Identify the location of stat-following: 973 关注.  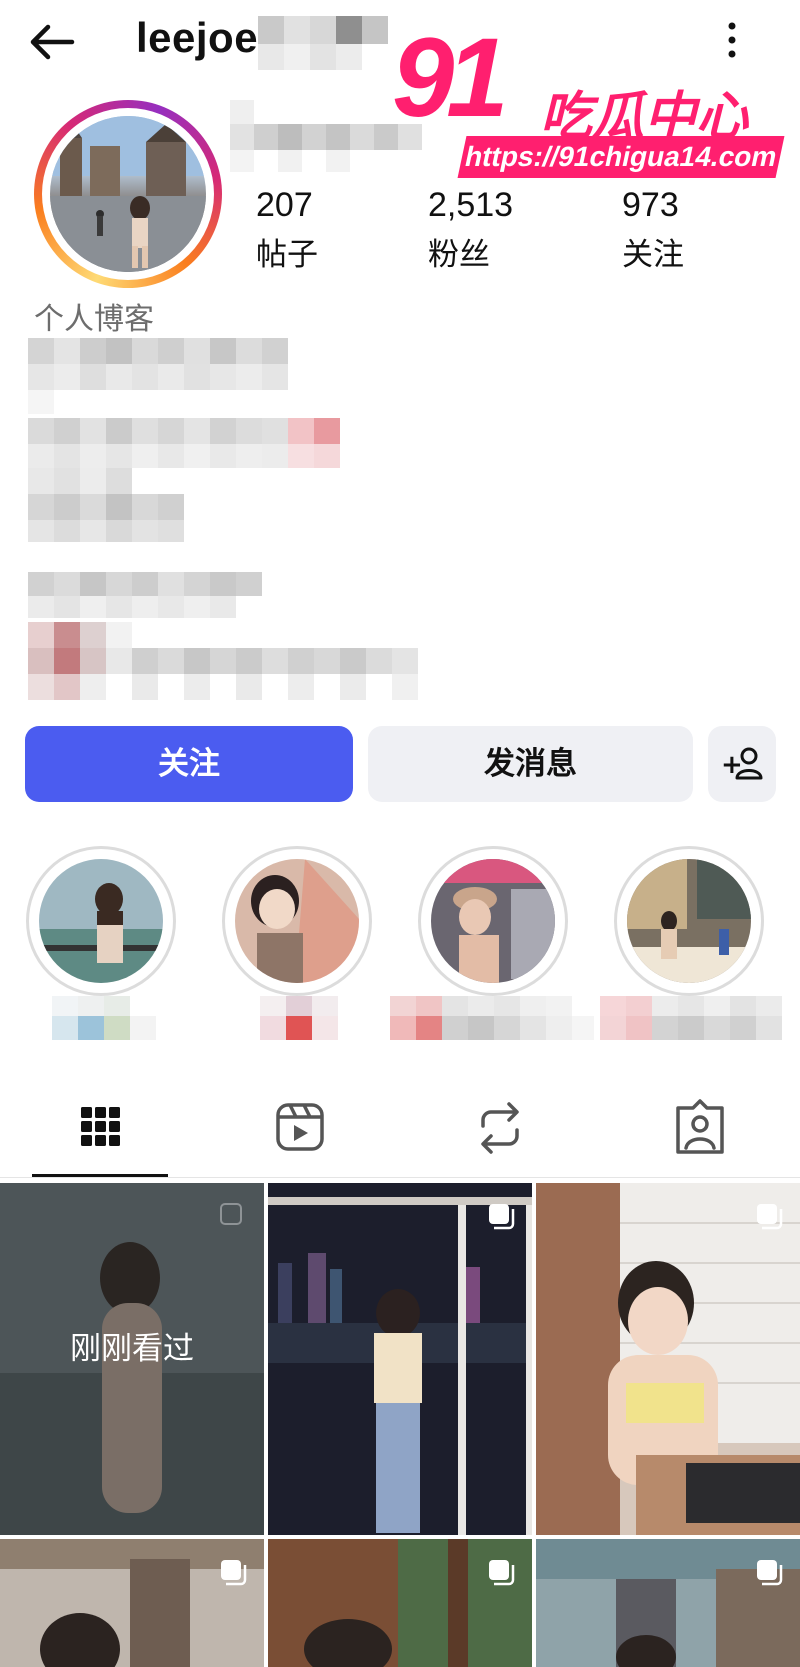
(653, 230).